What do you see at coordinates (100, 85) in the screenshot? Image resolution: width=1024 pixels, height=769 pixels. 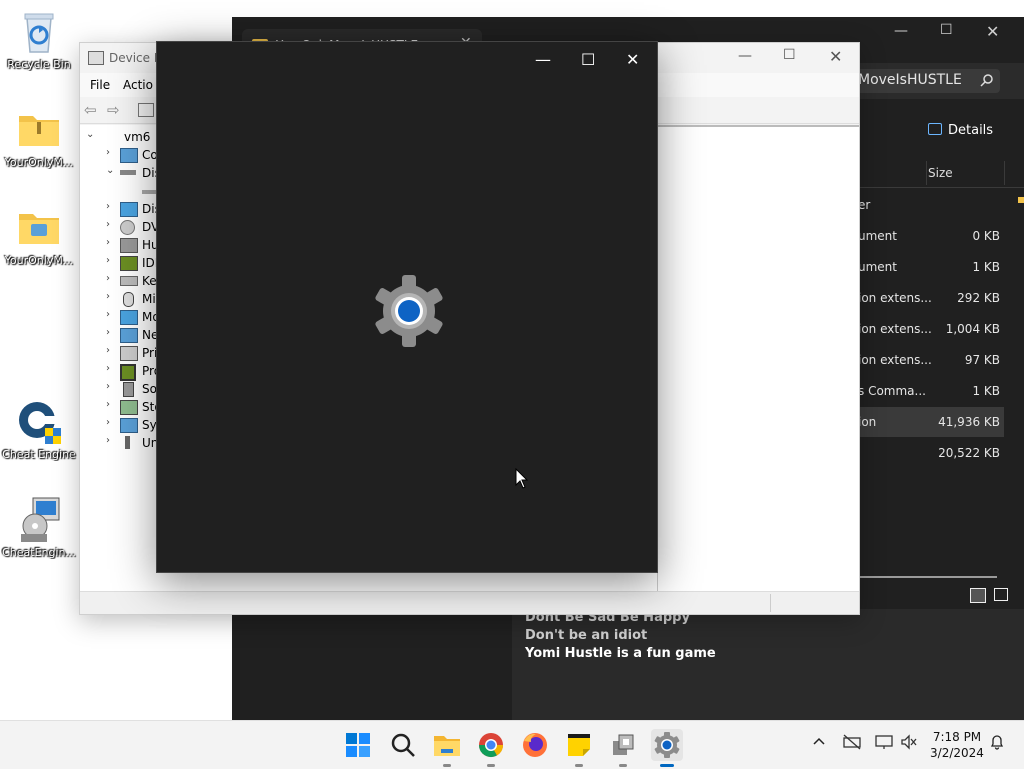 I see `menu-file: File` at bounding box center [100, 85].